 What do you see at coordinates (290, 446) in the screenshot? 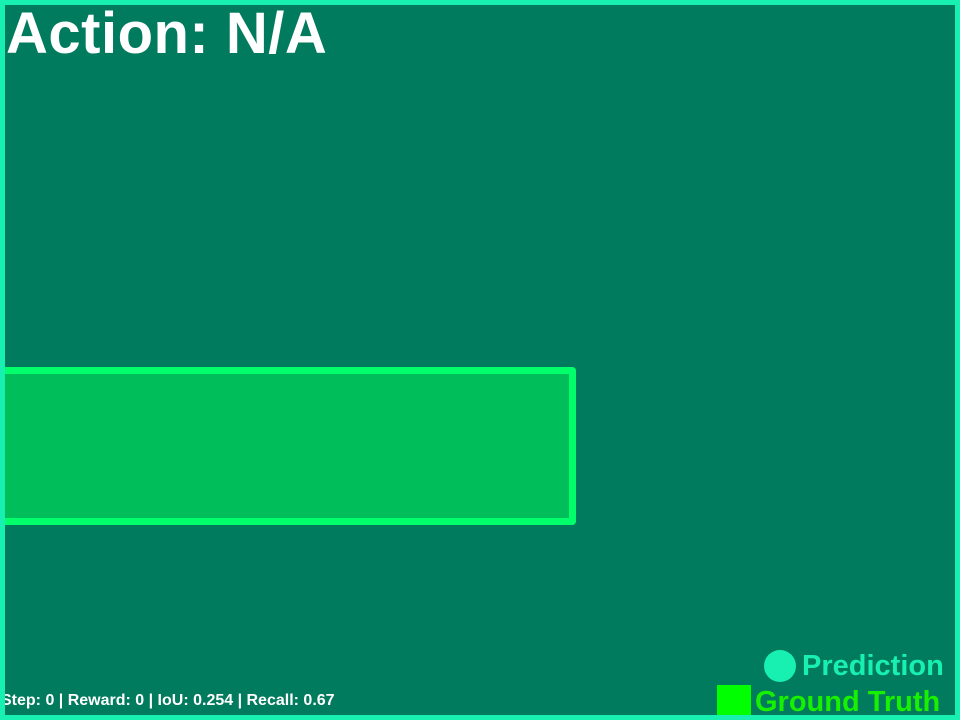
I see `ground-truth-box` at bounding box center [290, 446].